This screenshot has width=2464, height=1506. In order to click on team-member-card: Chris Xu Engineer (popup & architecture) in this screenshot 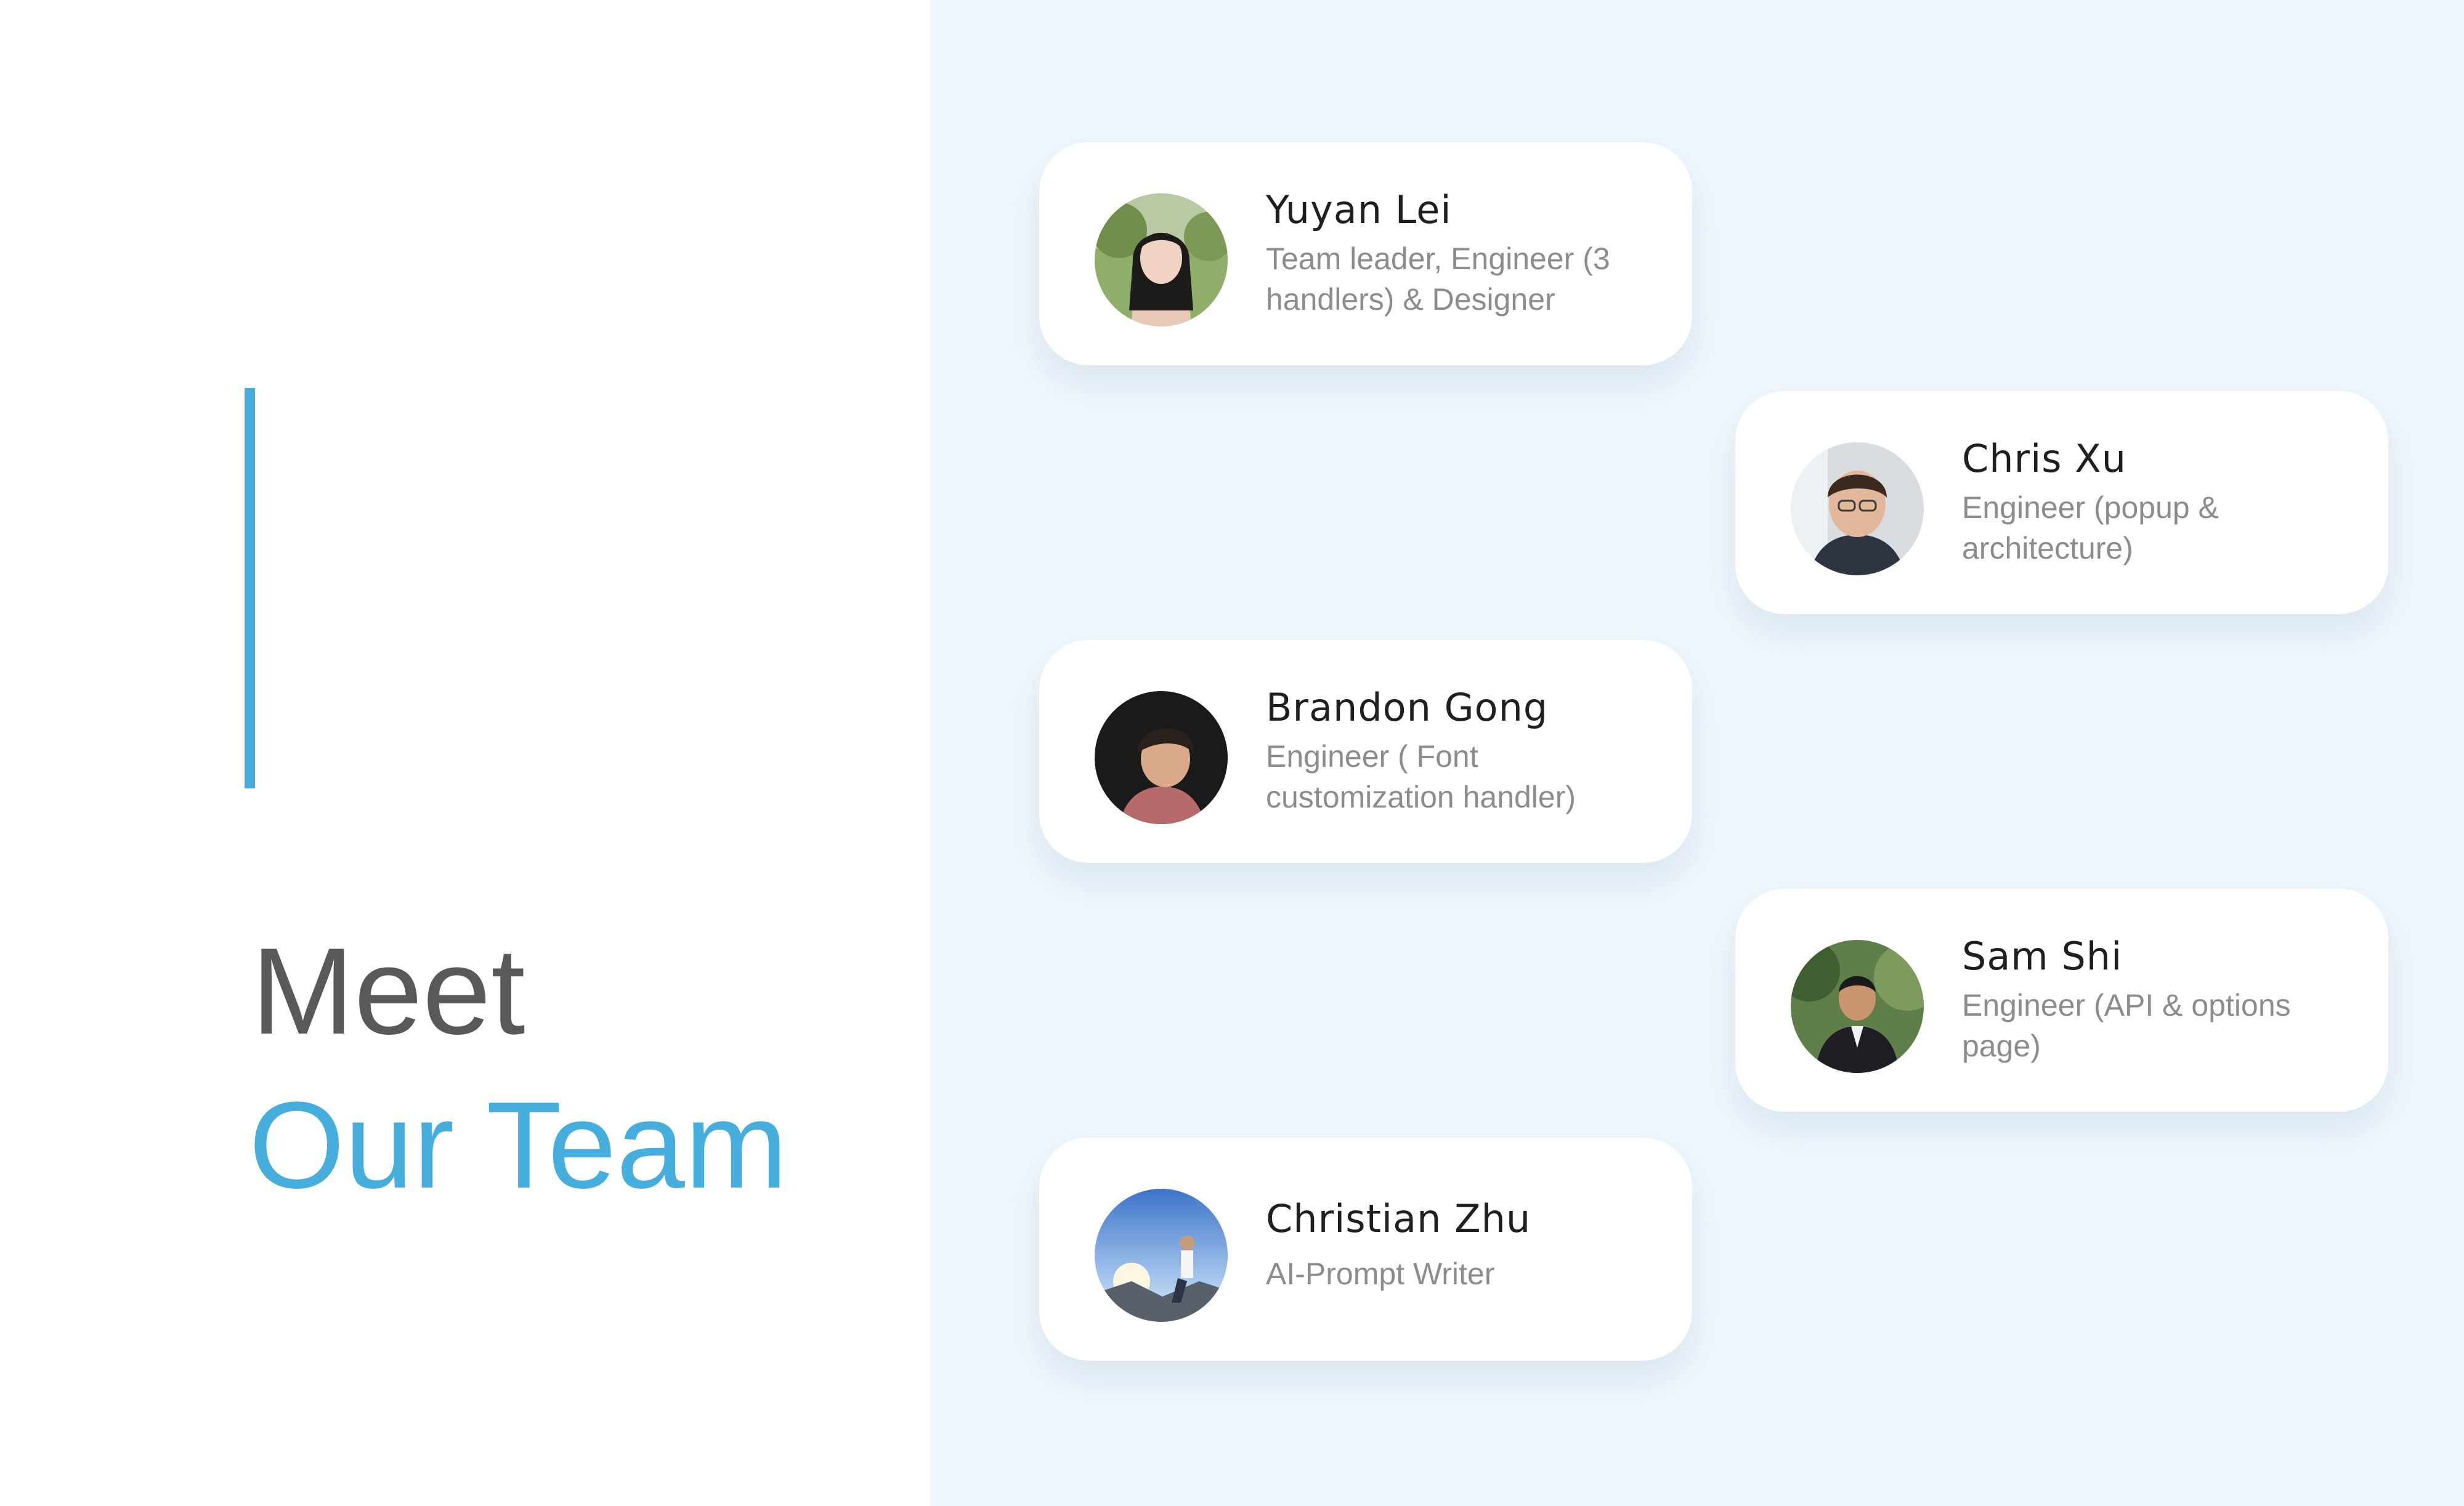, I will do `click(2061, 502)`.